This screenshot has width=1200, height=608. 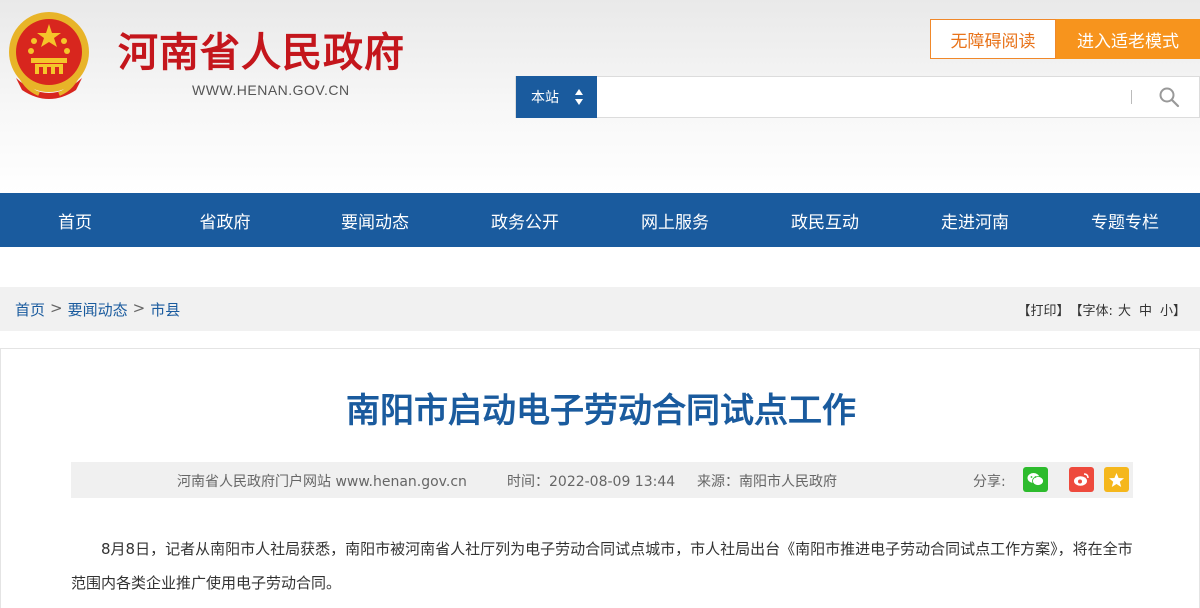 I want to click on breadcrumb-news: 要闻动态, so click(x=98, y=309).